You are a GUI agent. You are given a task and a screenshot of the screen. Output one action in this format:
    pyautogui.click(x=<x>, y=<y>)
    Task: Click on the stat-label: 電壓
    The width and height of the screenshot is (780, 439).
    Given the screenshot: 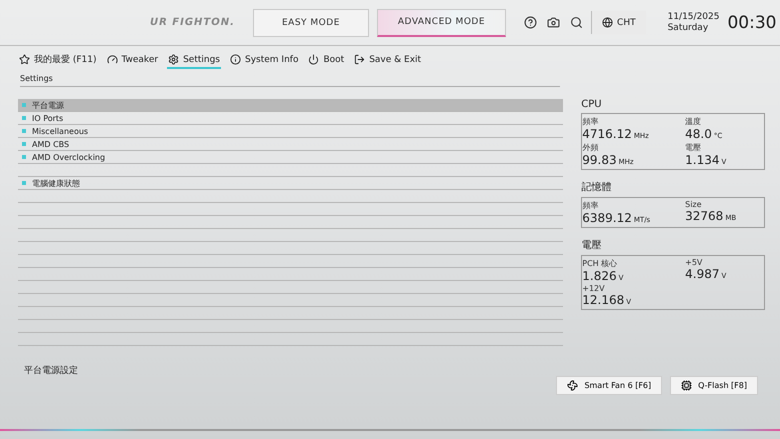 What is the action you would take?
    pyautogui.click(x=693, y=147)
    